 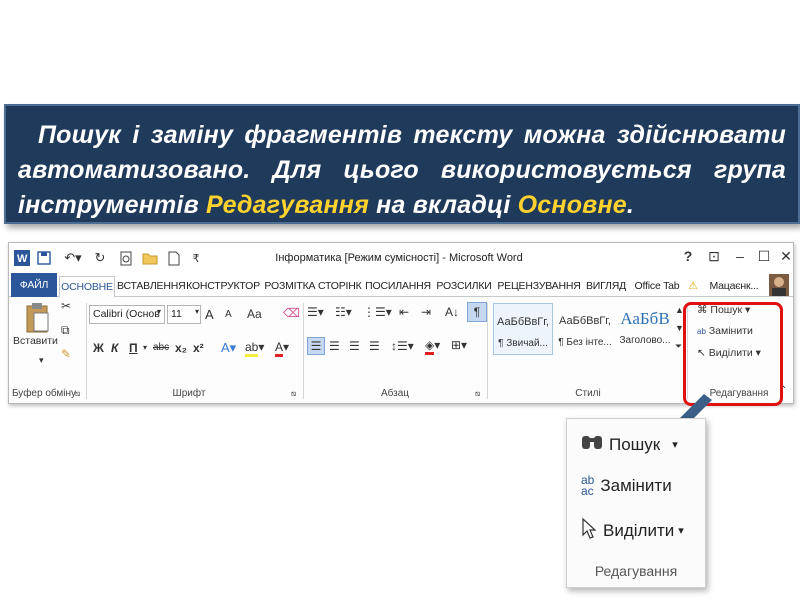 I want to click on tab-insert: ВСТАВЛЕННЯ, so click(x=151, y=286).